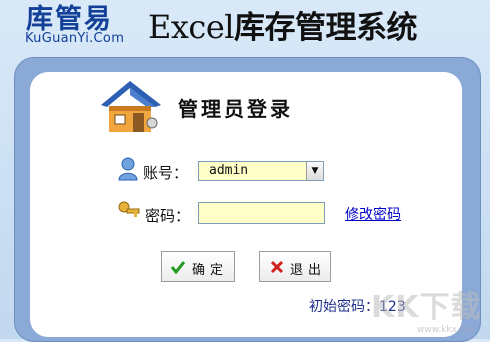  I want to click on brand-logo-en: KuGuanYi.Com, so click(75, 38).